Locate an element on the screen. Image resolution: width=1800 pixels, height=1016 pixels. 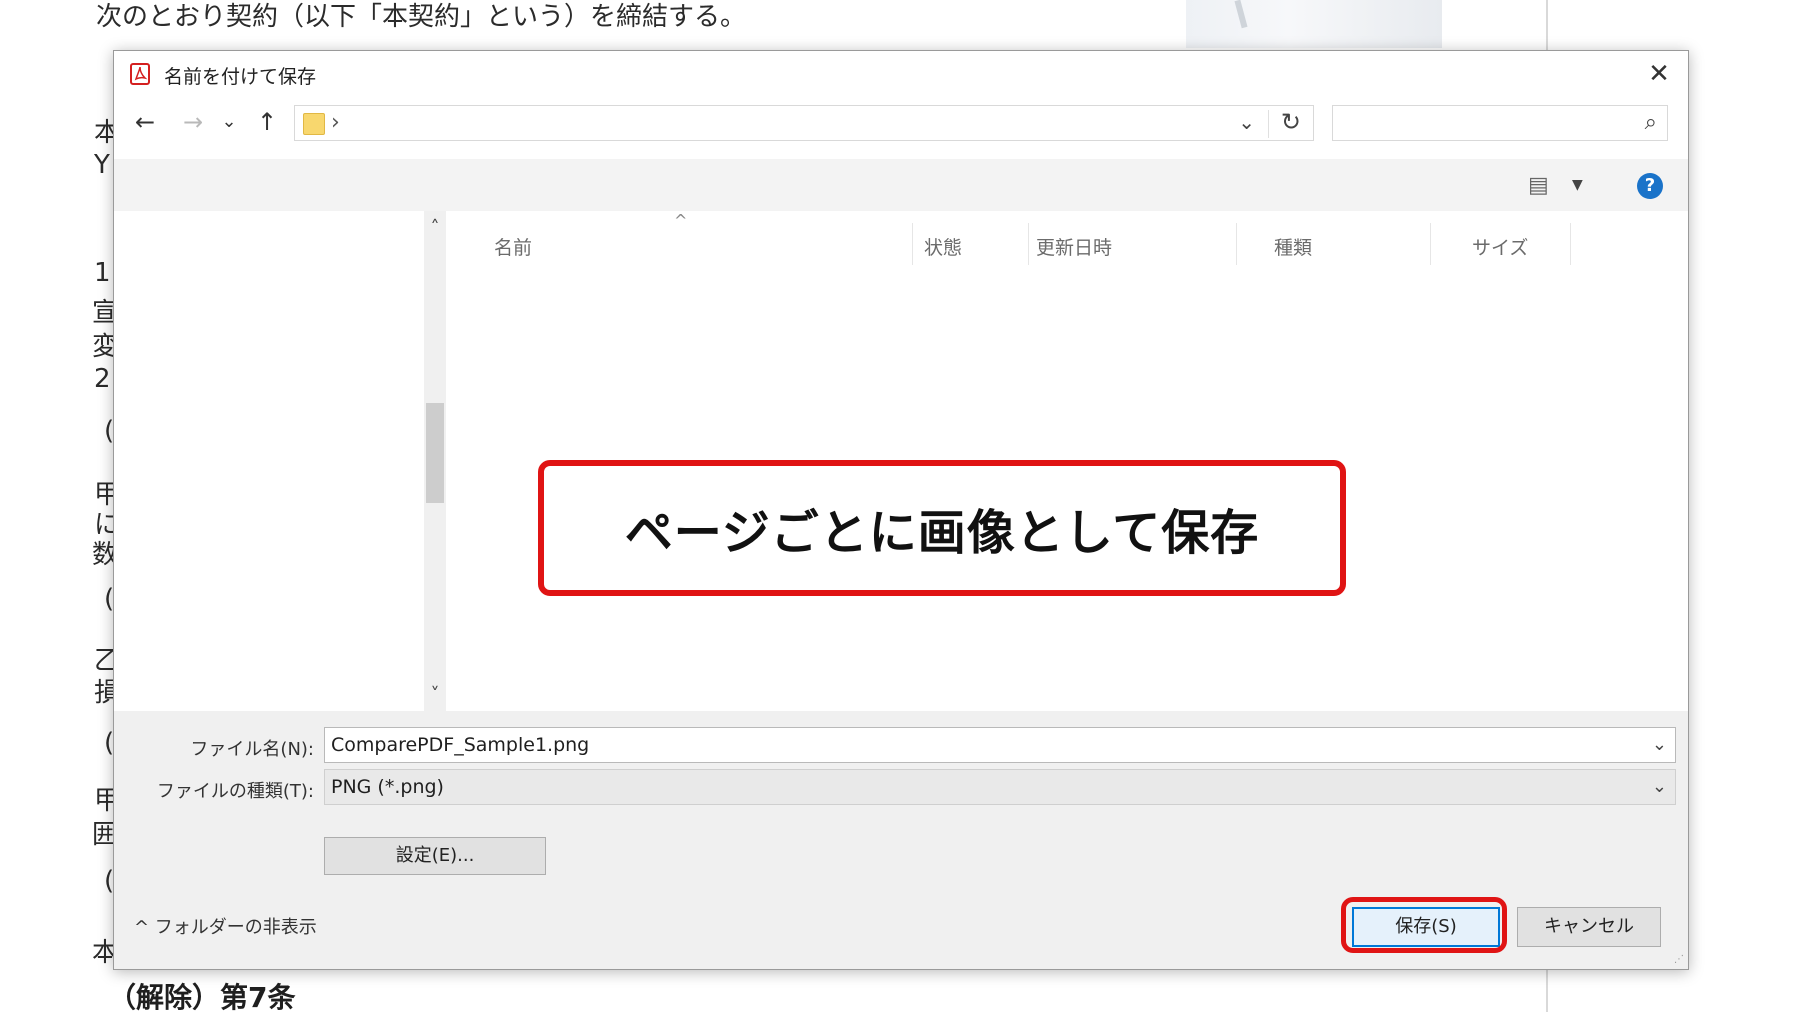
dialog-title: 名前を付けて保存 is located at coordinates (240, 77).